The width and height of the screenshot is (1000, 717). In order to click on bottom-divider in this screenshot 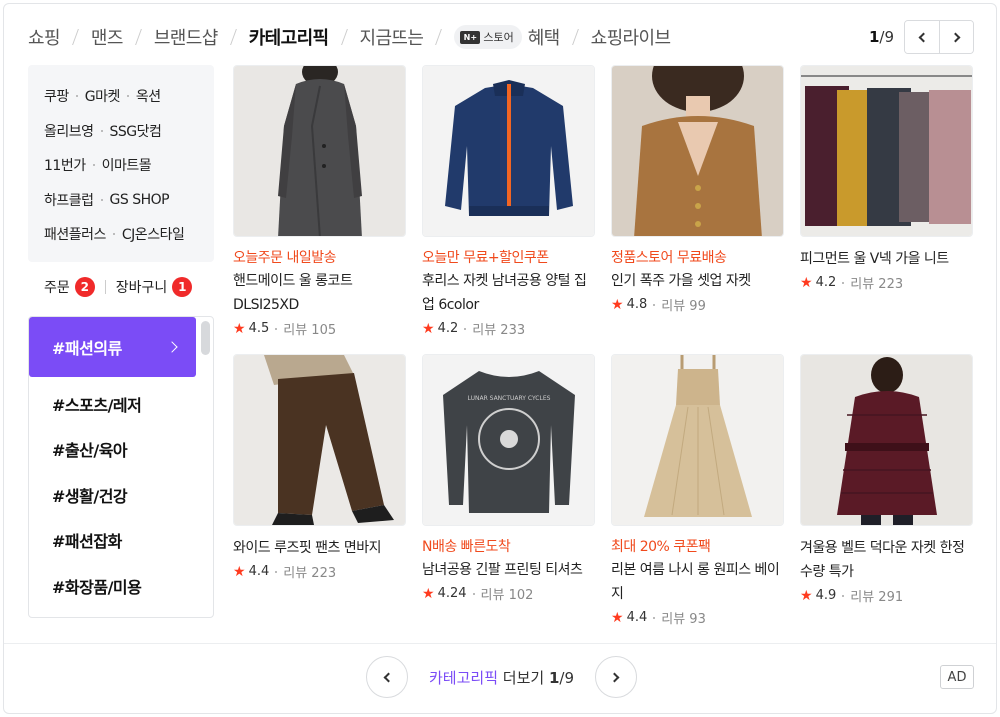, I will do `click(500, 643)`.